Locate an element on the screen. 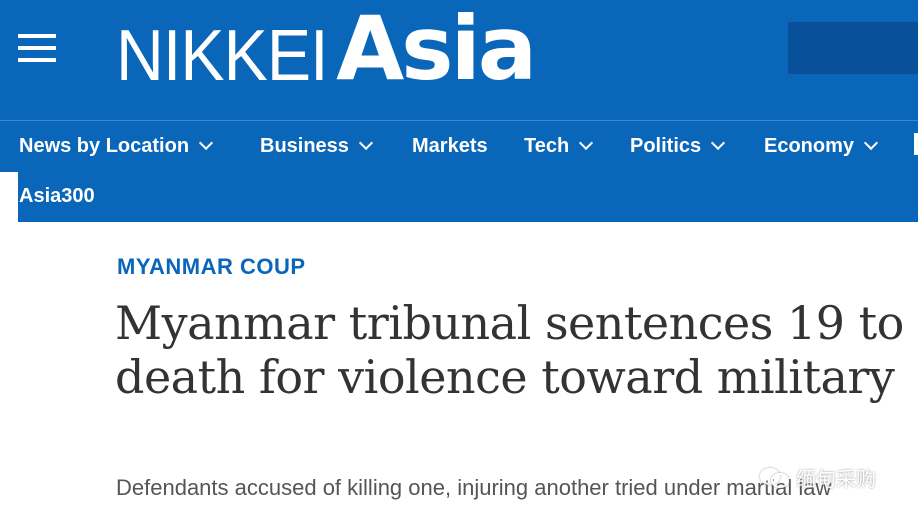 Image resolution: width=918 pixels, height=517 pixels. nav-item-business: Business is located at coordinates (317, 146).